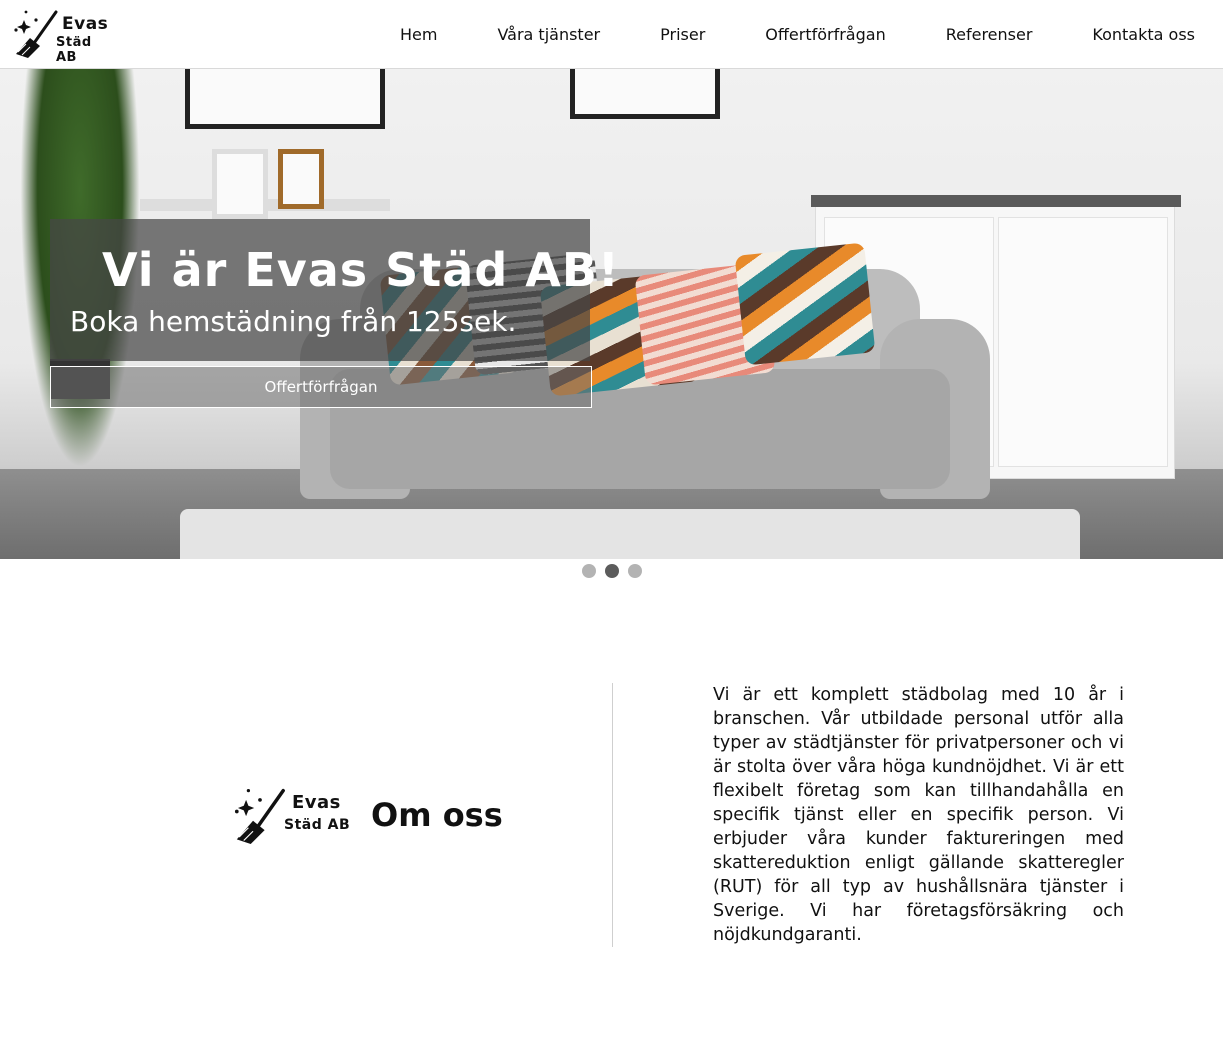 This screenshot has width=1223, height=1046. Describe the element at coordinates (292, 816) in the screenshot. I see `about-logo: Evas Städ AB` at that location.